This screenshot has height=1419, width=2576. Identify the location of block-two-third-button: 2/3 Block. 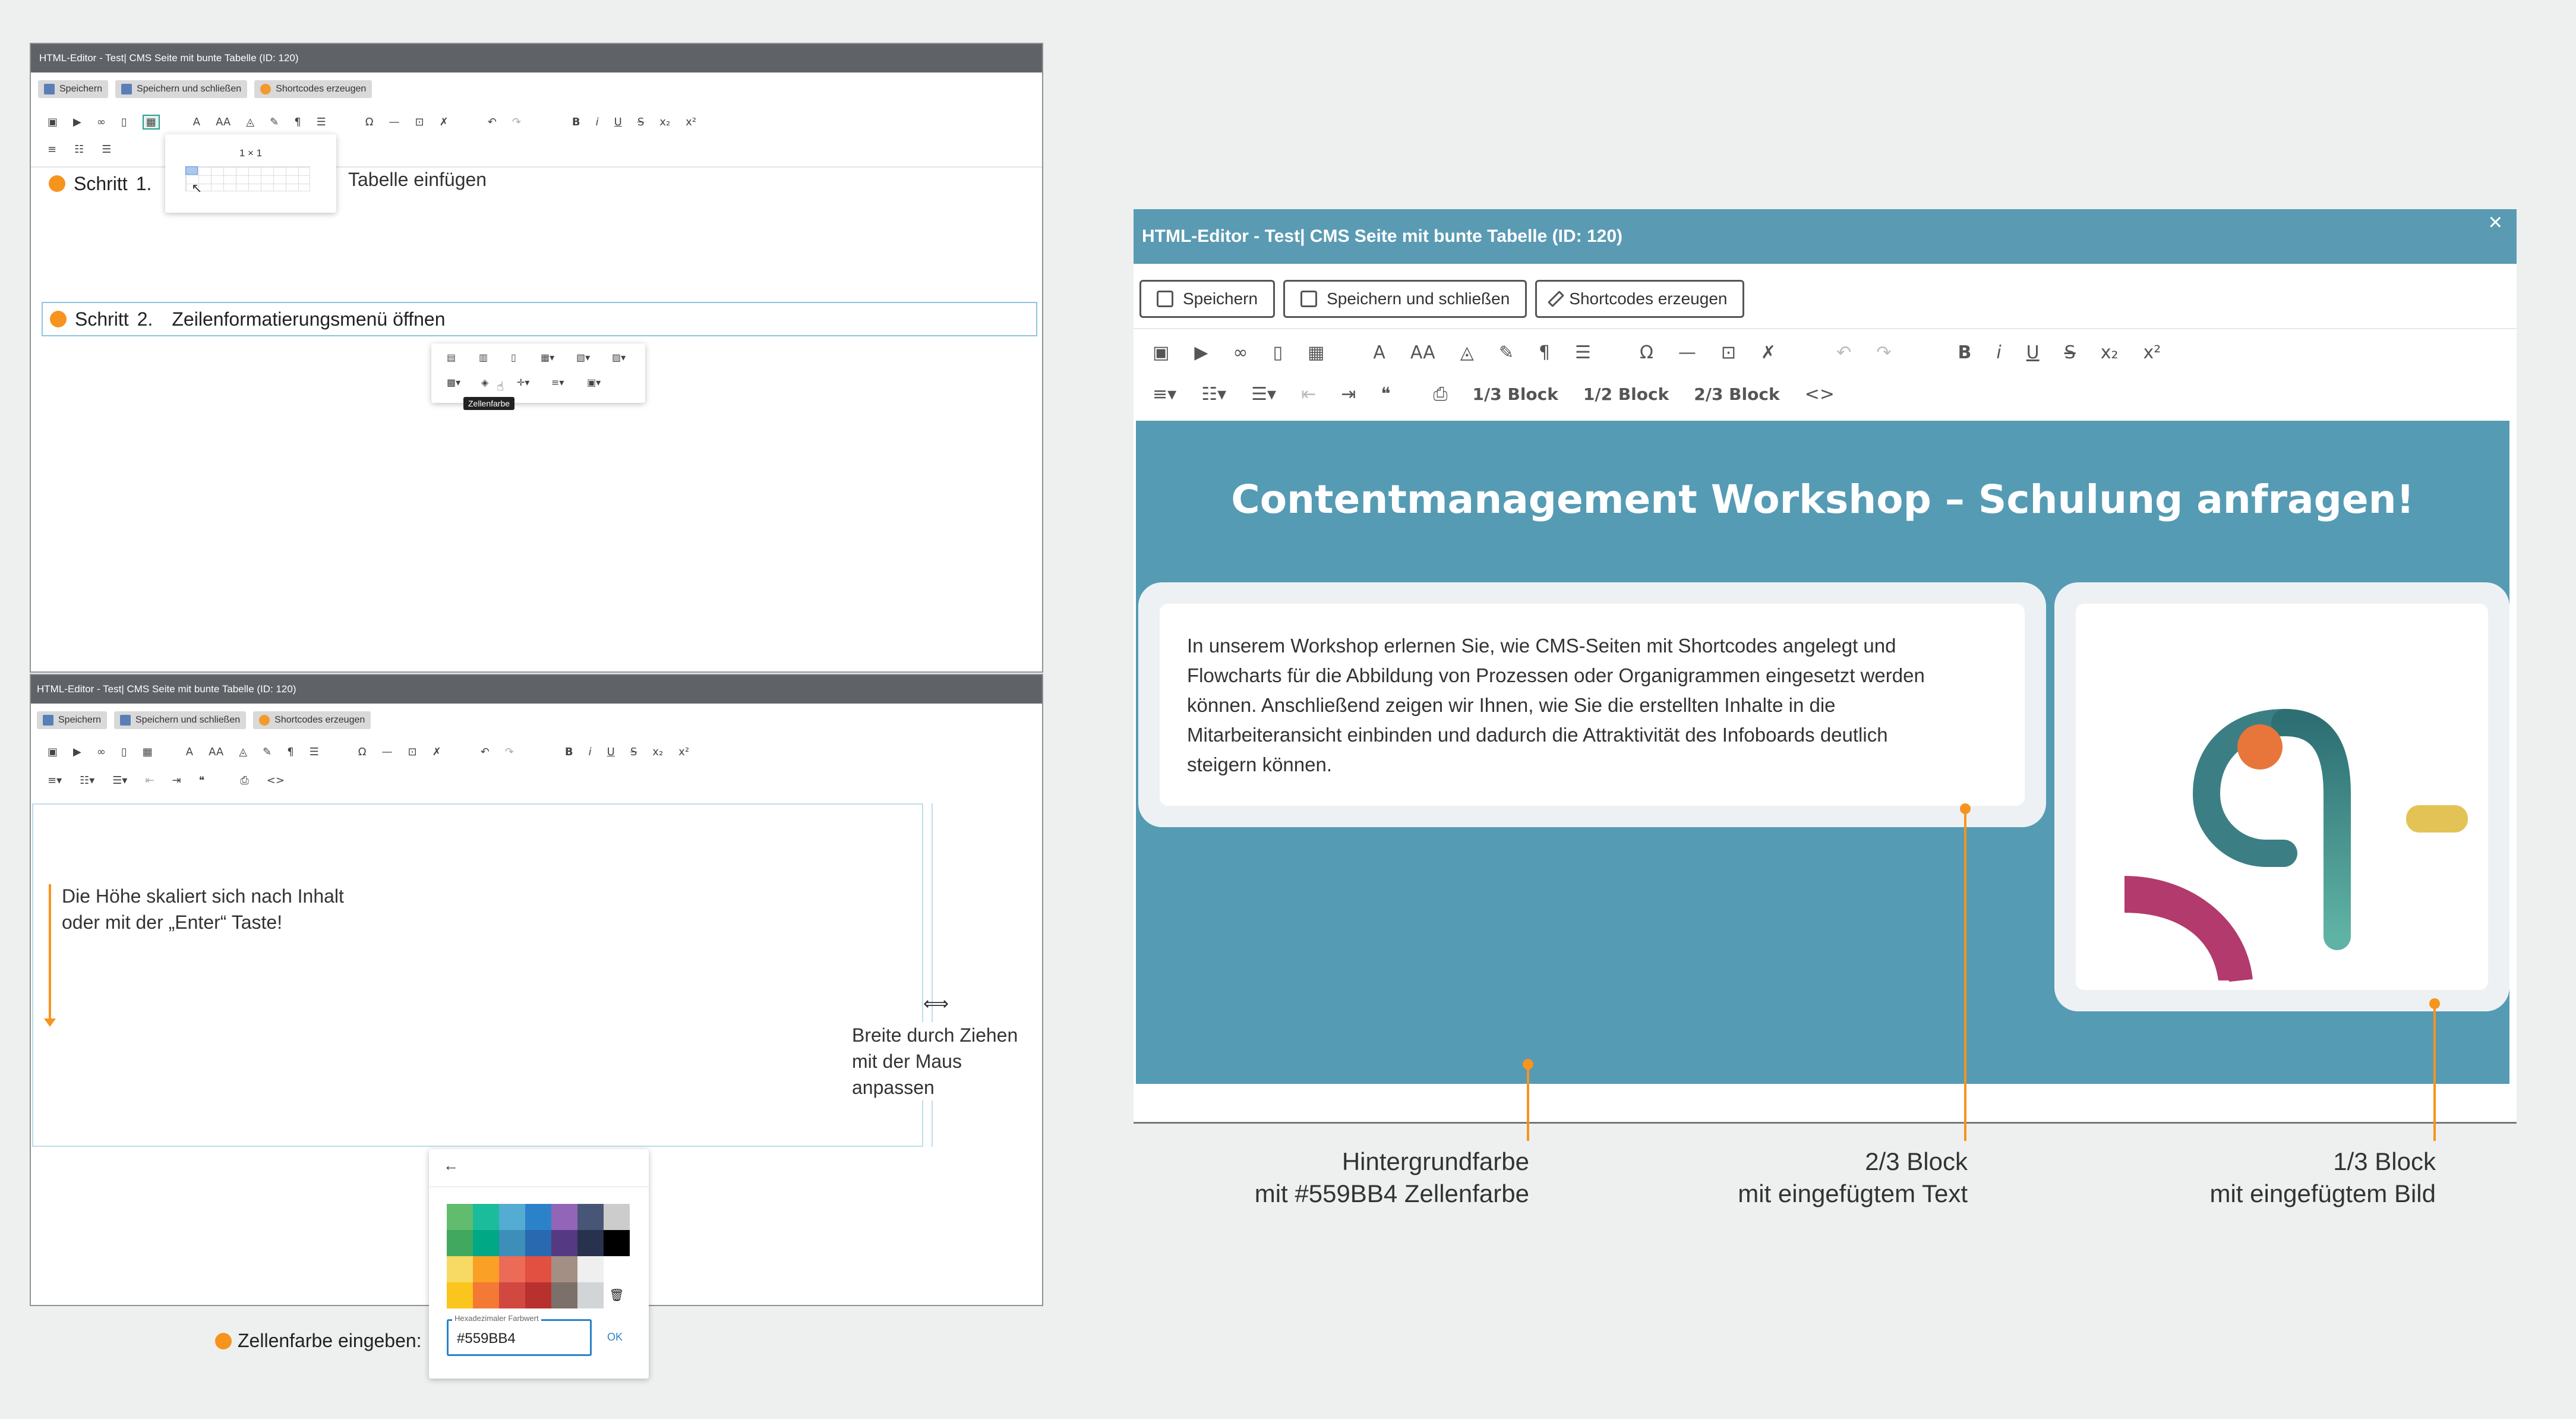
(1736, 394).